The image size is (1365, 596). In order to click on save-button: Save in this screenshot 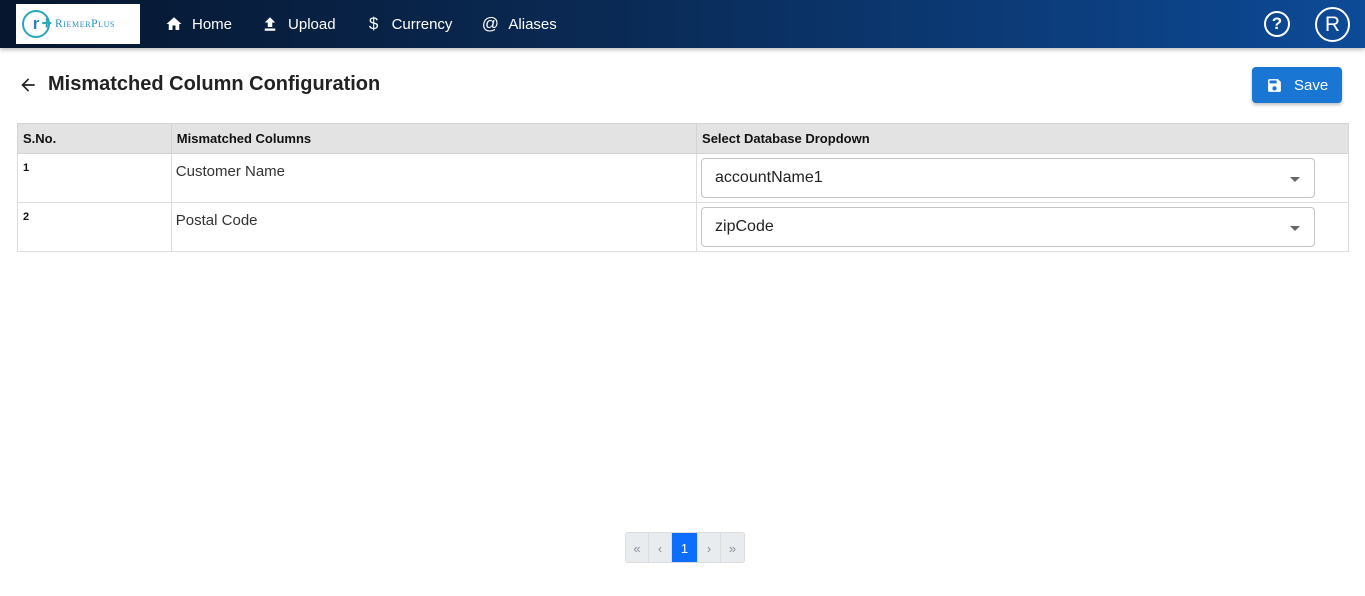, I will do `click(1297, 85)`.